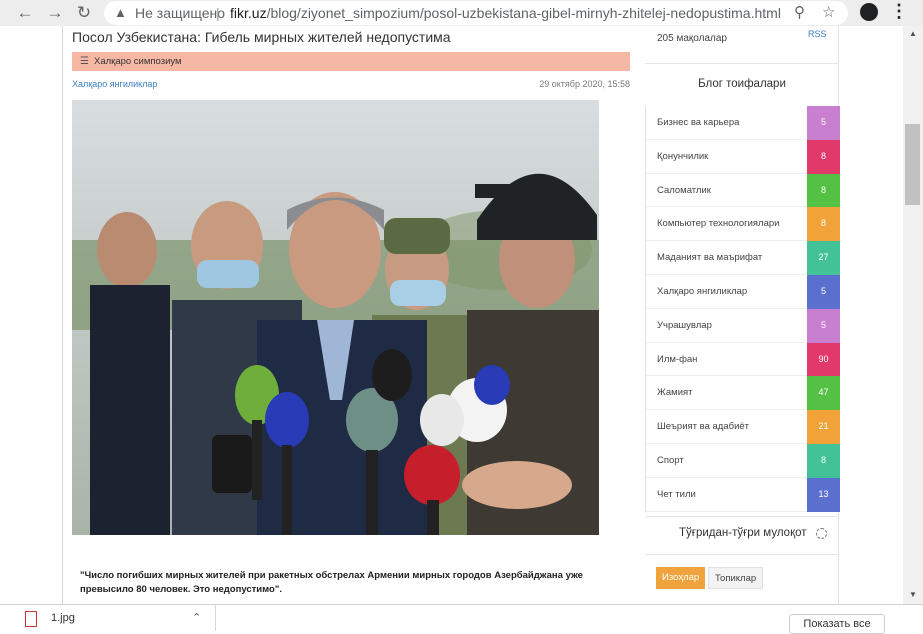  Describe the element at coordinates (742, 84) in the screenshot. I see `blog-categories-heading: Блог тоифалари` at that location.